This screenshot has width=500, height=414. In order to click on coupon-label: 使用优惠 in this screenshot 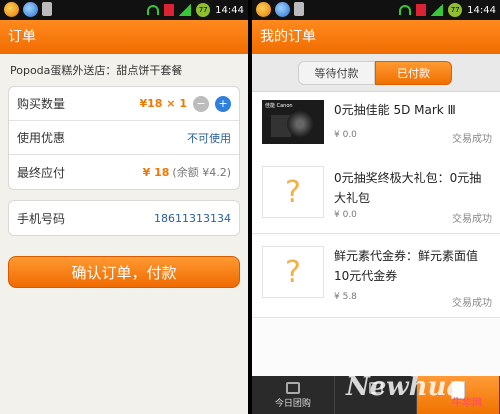, I will do `click(41, 138)`.